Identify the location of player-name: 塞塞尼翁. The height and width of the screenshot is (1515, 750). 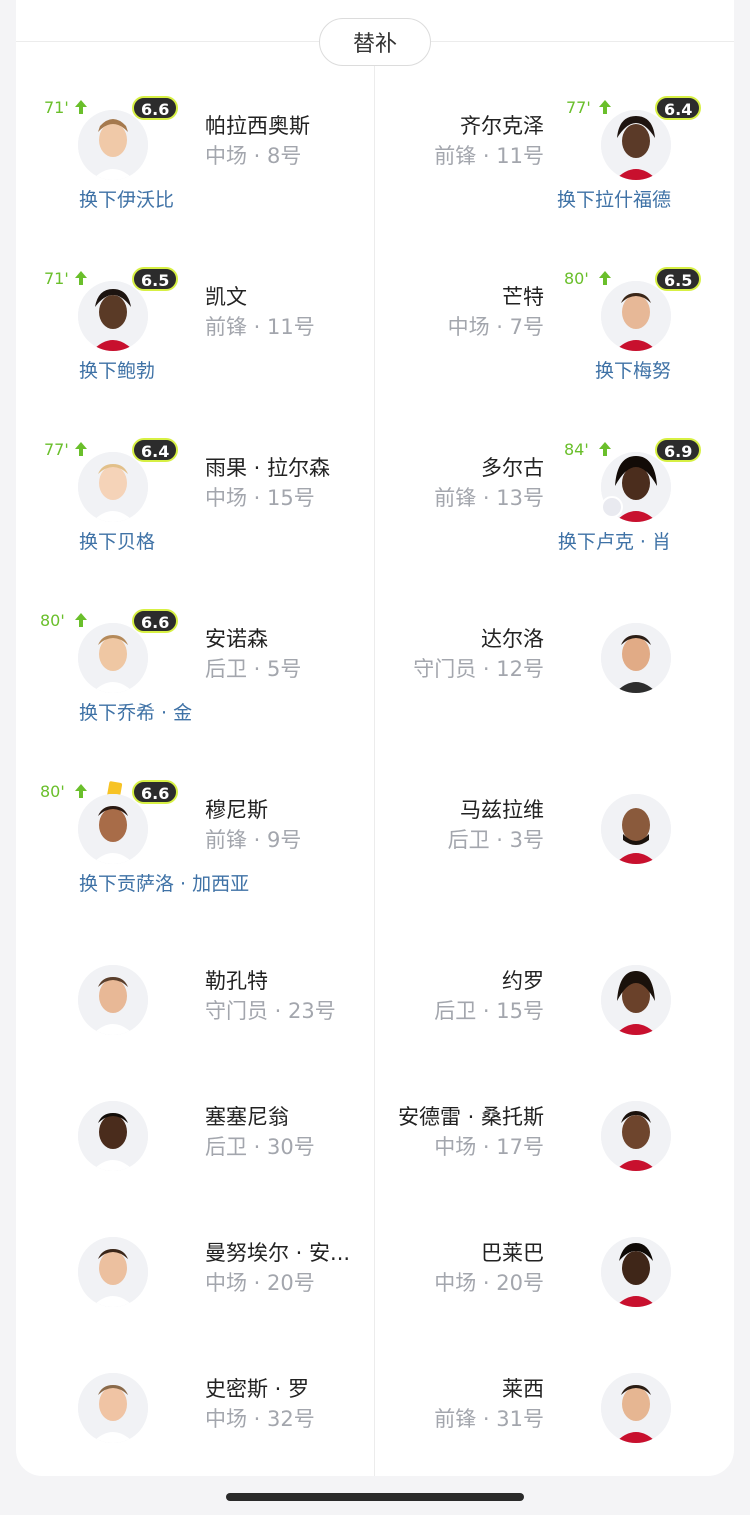
(247, 1117).